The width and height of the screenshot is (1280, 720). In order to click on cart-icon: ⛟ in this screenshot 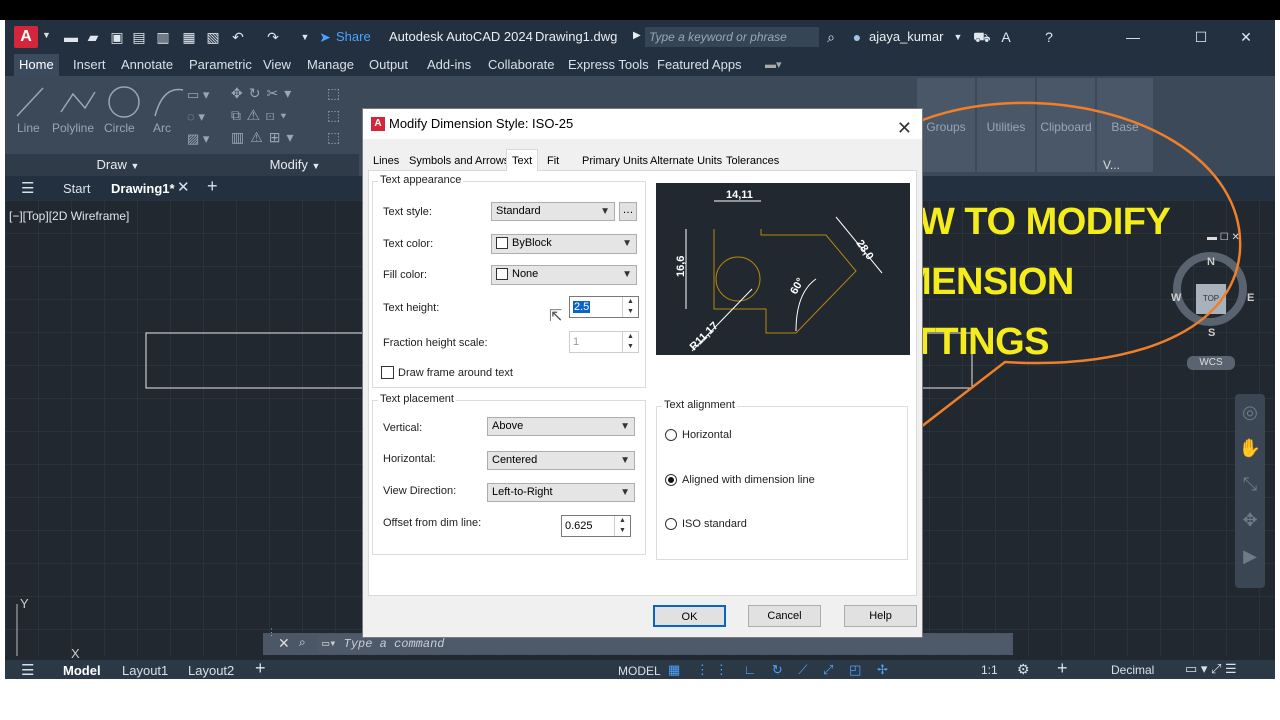, I will do `click(982, 37)`.